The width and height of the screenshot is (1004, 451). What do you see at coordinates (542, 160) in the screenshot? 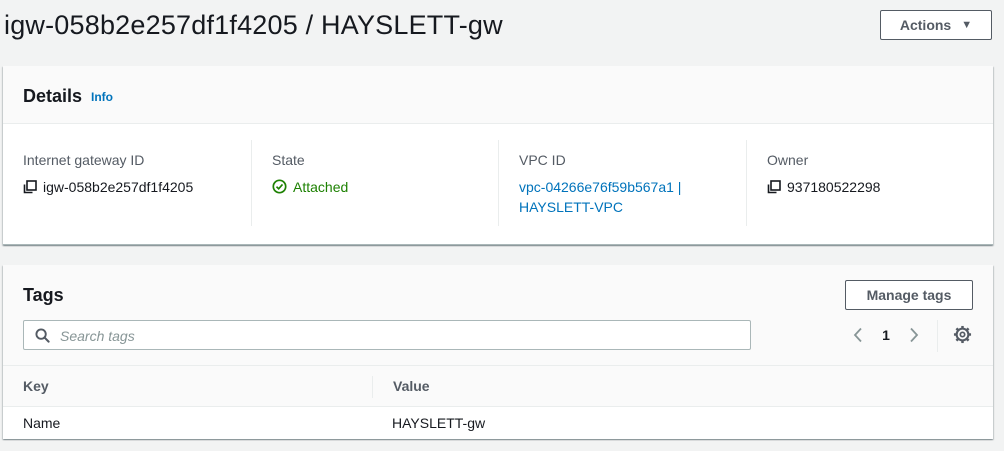
I see `detail-label: VPC ID` at bounding box center [542, 160].